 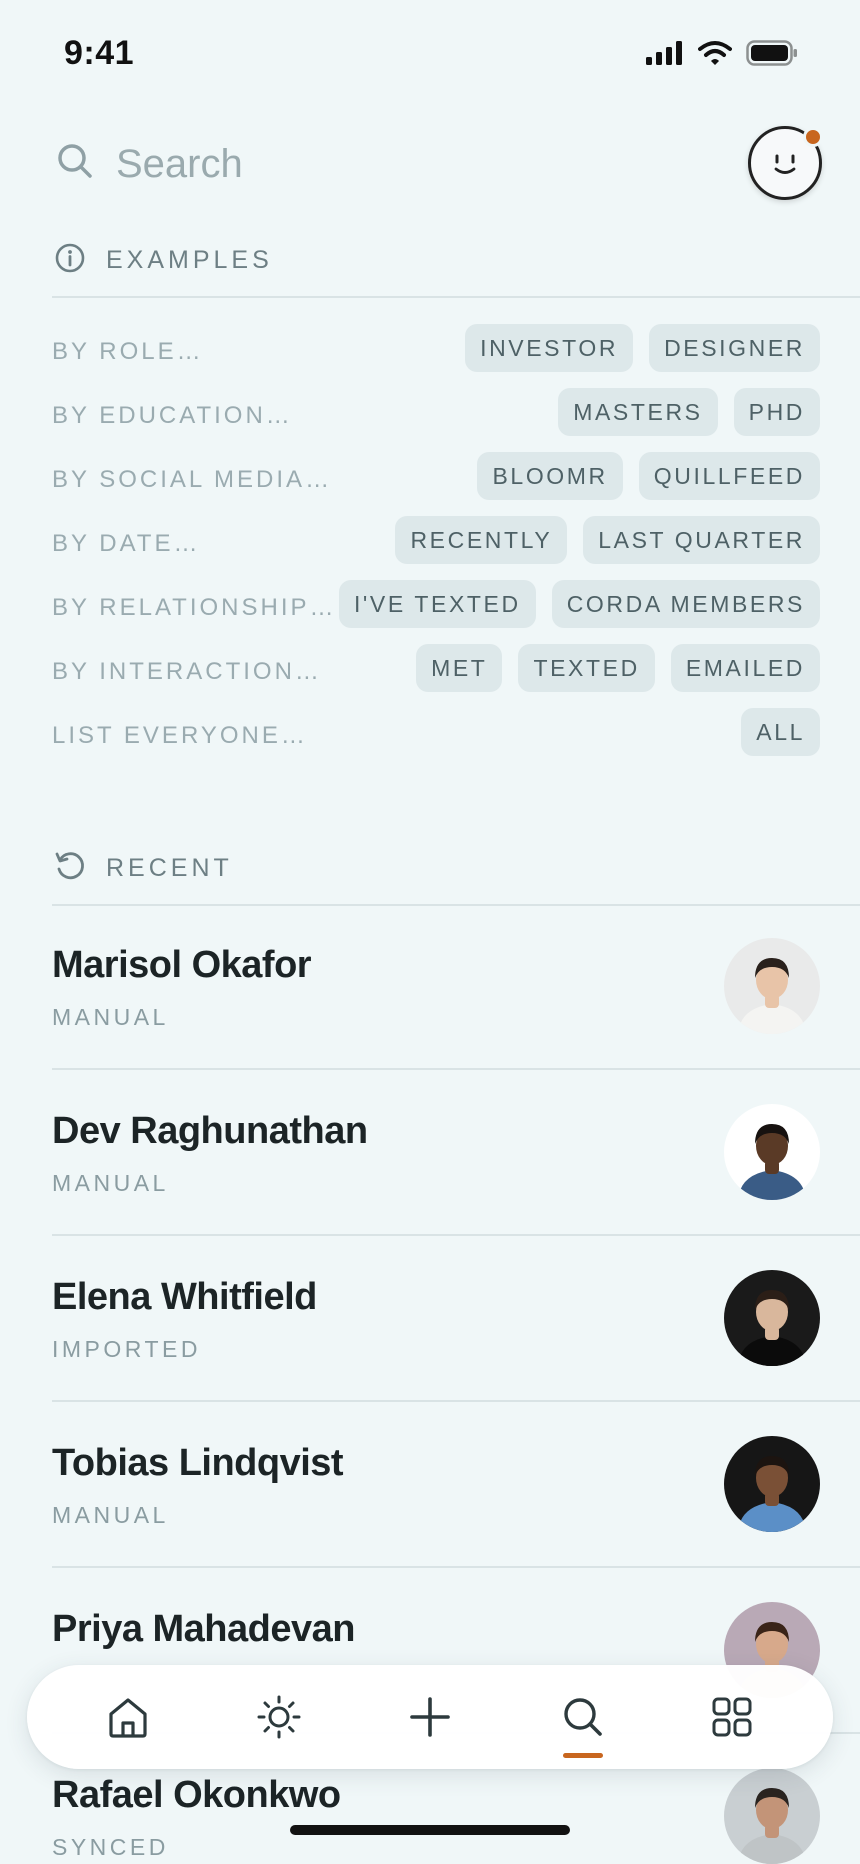 What do you see at coordinates (430, 1830) in the screenshot?
I see `home-indicator` at bounding box center [430, 1830].